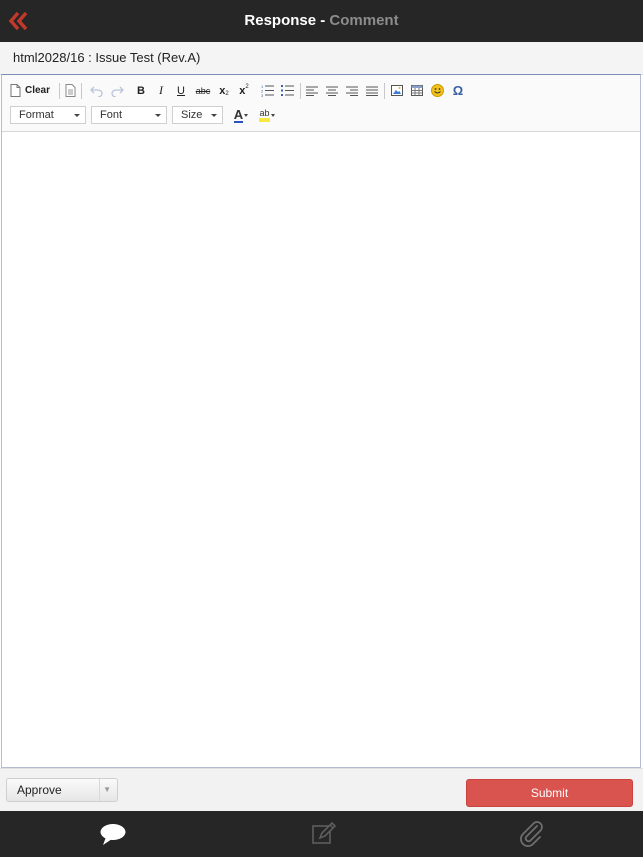 The width and height of the screenshot is (643, 857). I want to click on align-center-icon, so click(332, 91).